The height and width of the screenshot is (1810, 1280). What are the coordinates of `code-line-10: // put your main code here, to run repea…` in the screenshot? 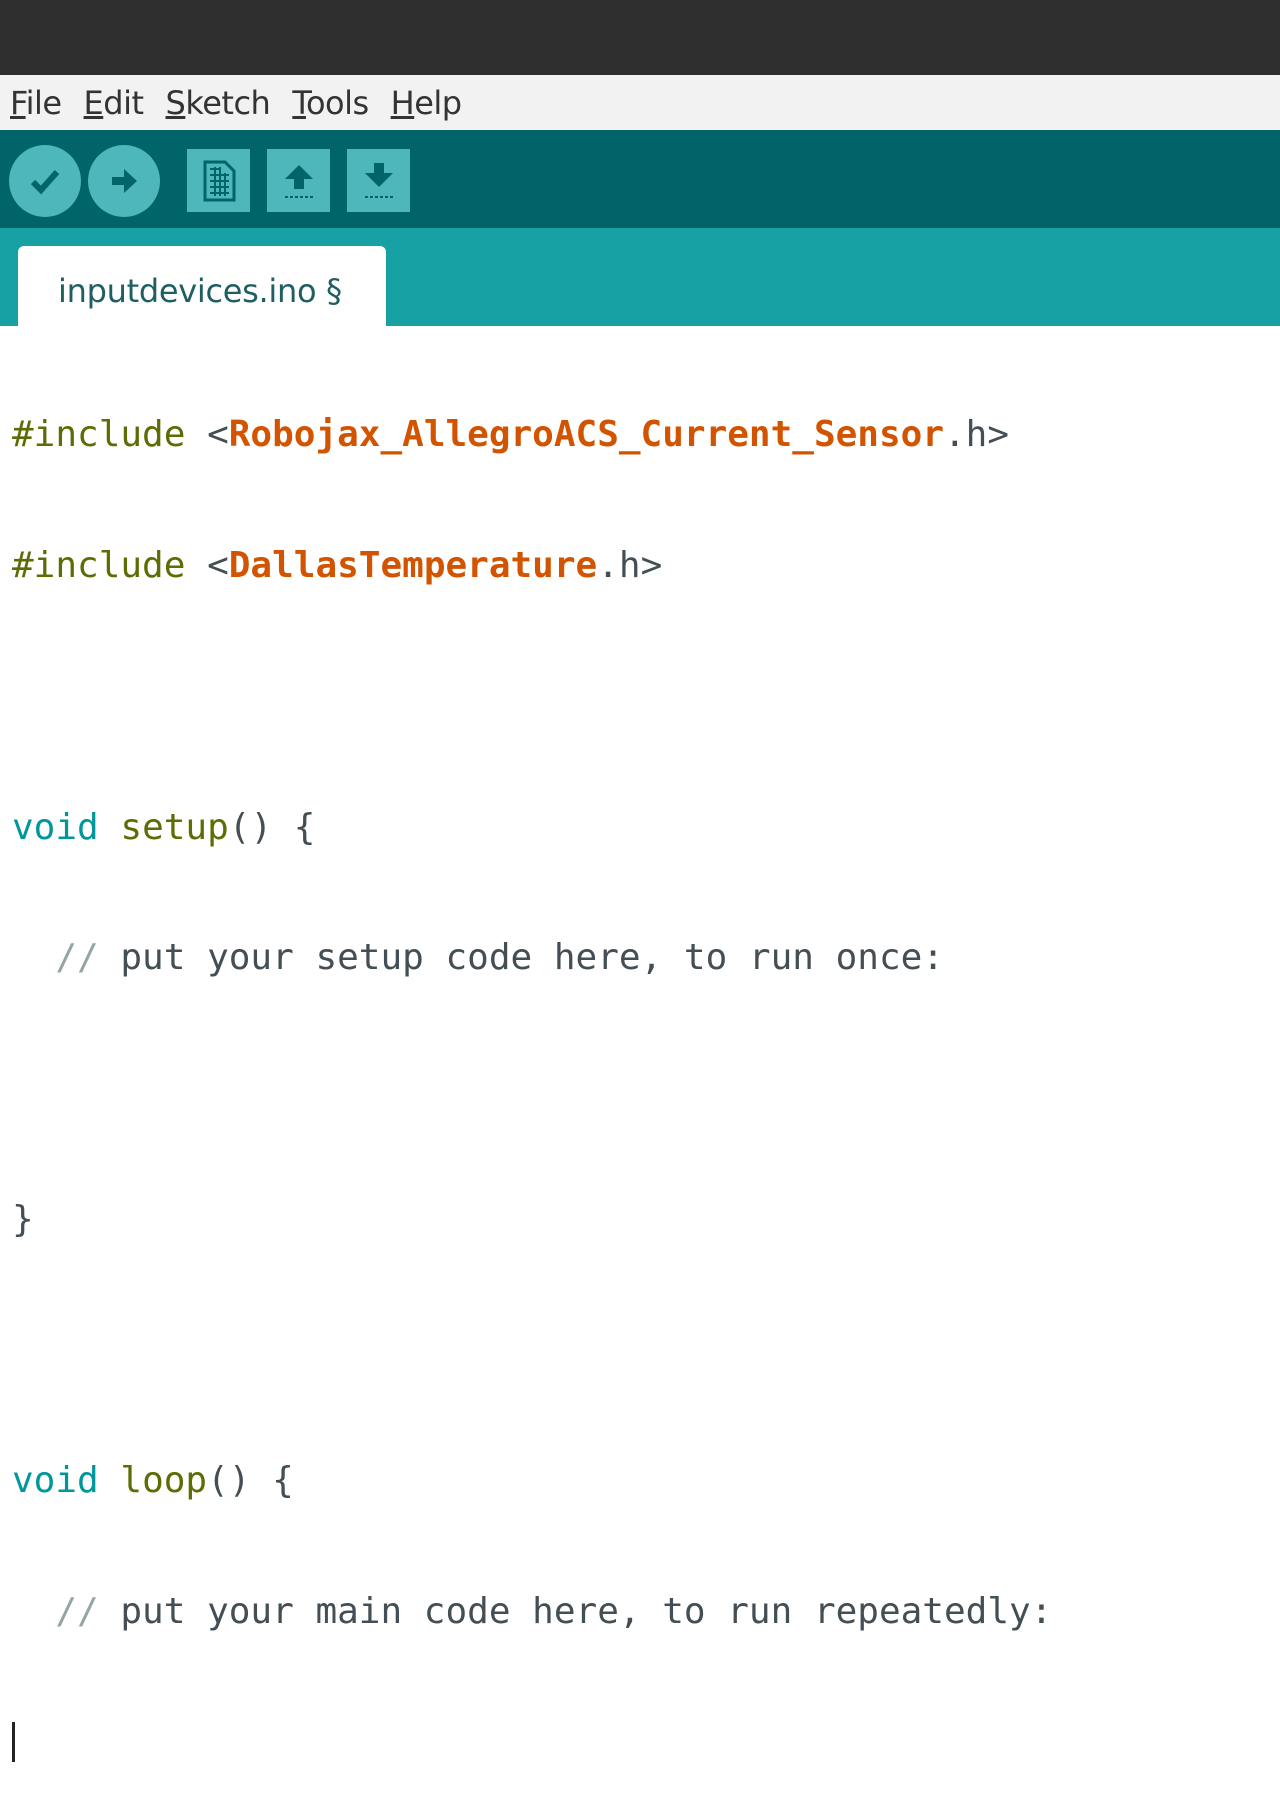 It's located at (532, 1612).